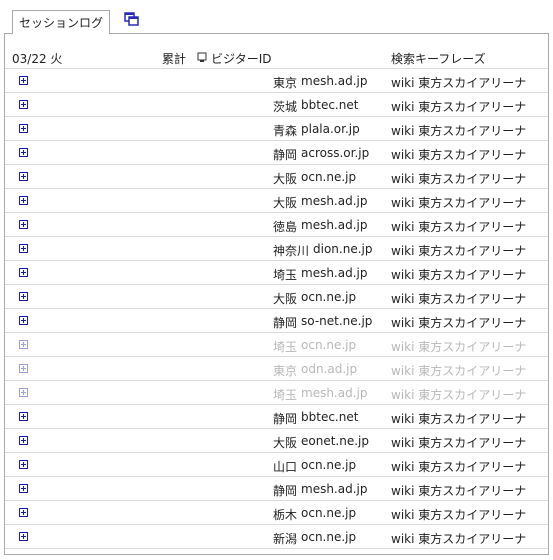 The height and width of the screenshot is (560, 553). Describe the element at coordinates (61, 22) in the screenshot. I see `tab-session-log: セッションログ` at that location.